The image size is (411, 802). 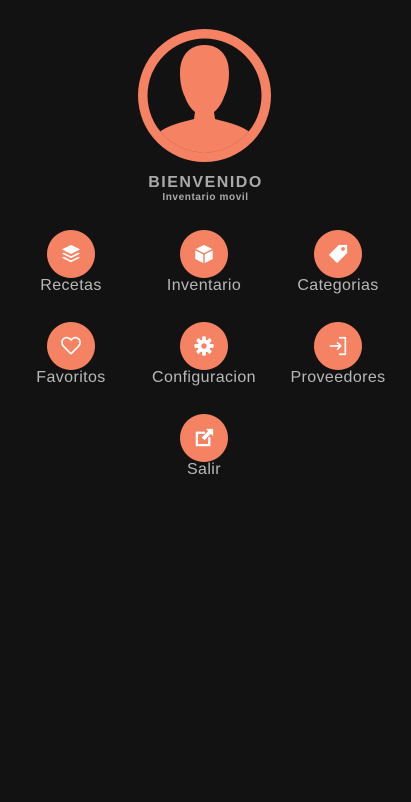 I want to click on layers-icon, so click(x=71, y=253).